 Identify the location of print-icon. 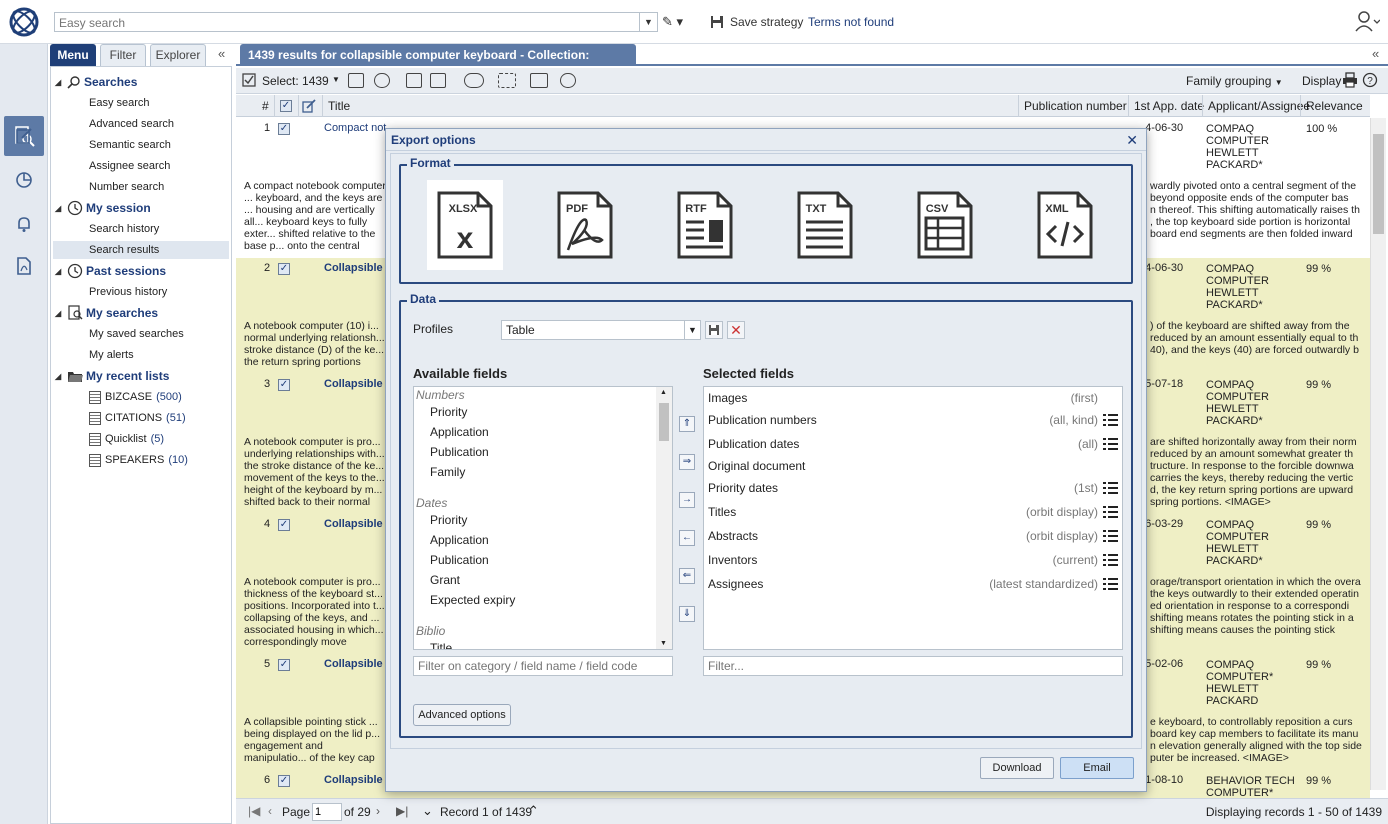
(1350, 80).